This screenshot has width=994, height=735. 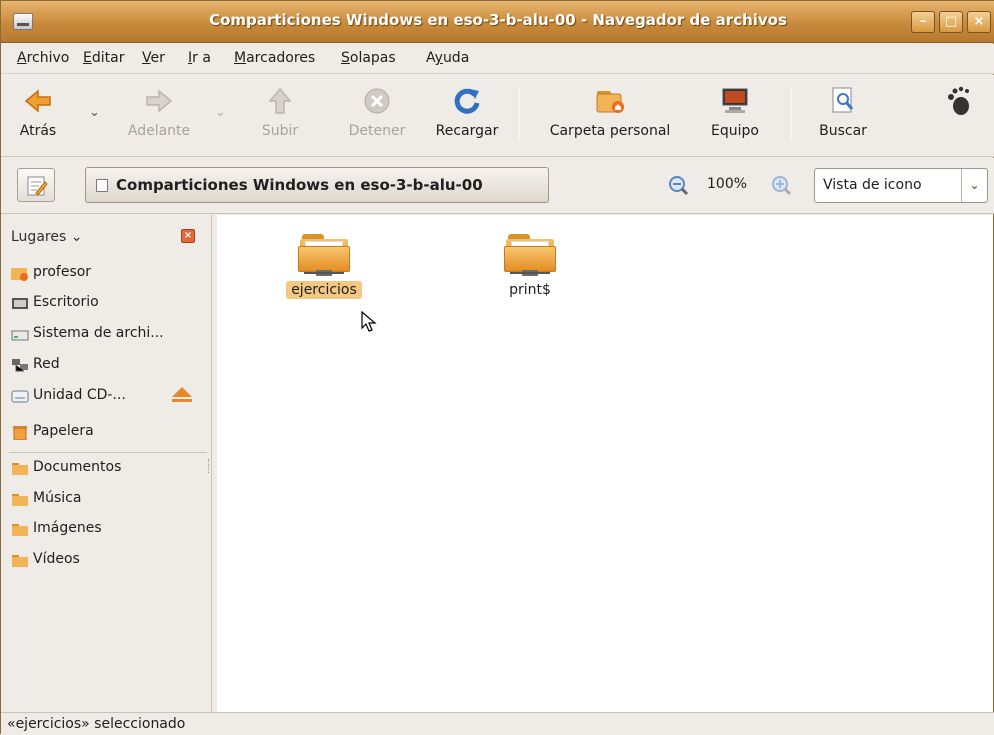 What do you see at coordinates (467, 115) in the screenshot?
I see `reload-button: Recargar` at bounding box center [467, 115].